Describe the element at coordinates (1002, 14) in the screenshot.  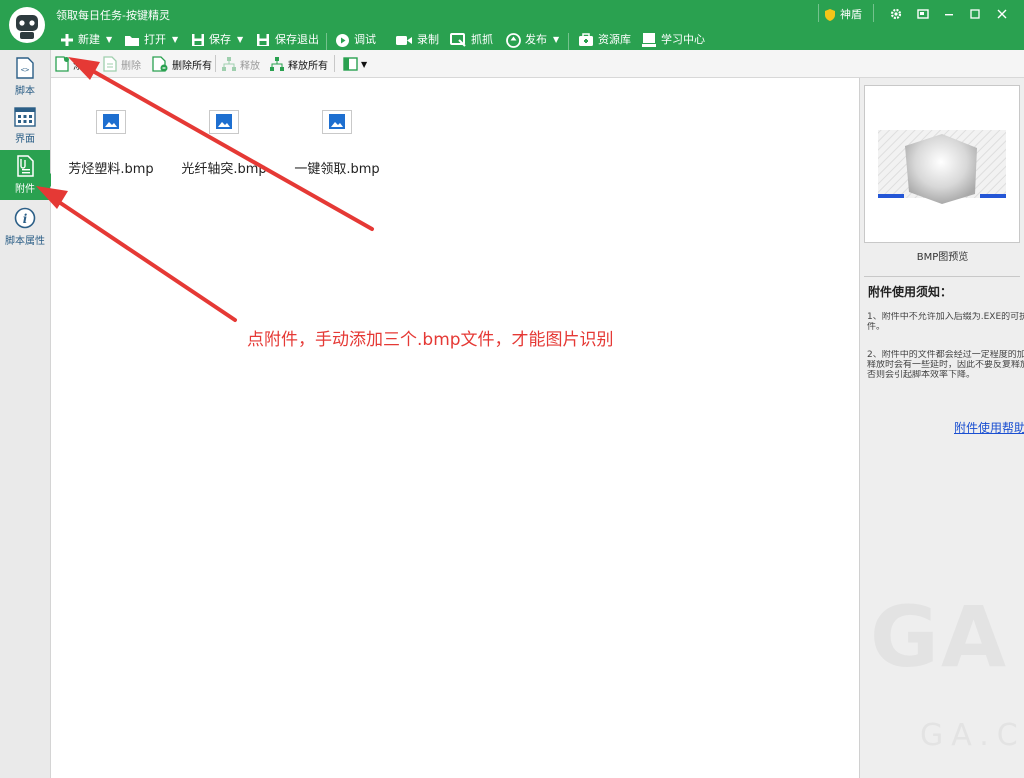
I see `close-button` at that location.